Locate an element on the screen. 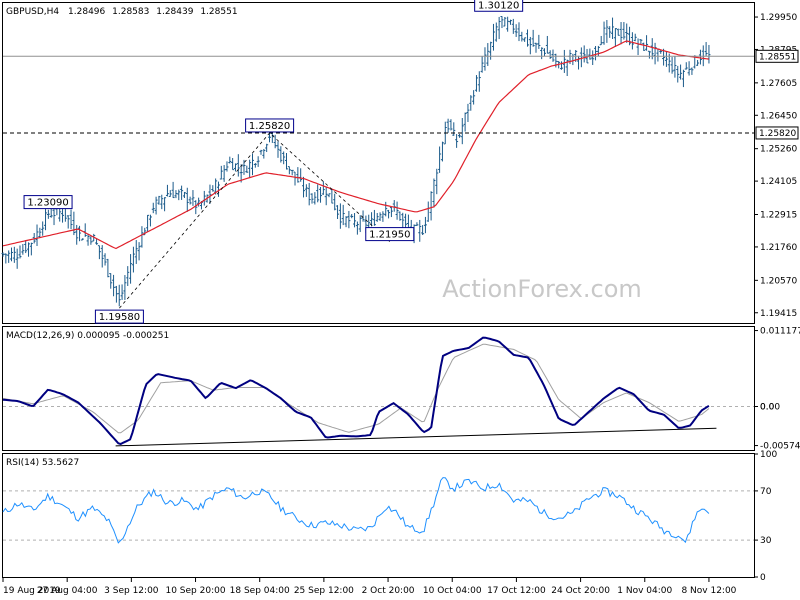  price-tick-label: 1.22915 is located at coordinates (778, 216).